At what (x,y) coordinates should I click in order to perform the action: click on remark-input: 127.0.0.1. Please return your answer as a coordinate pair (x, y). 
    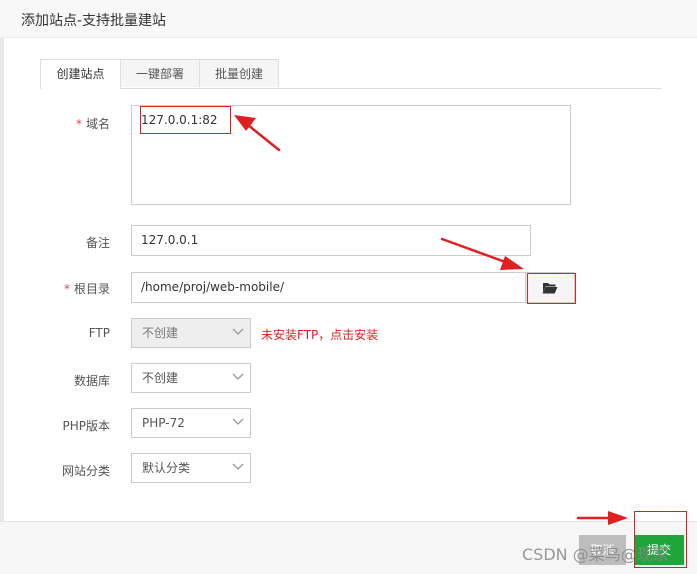
    Looking at the image, I should click on (331, 240).